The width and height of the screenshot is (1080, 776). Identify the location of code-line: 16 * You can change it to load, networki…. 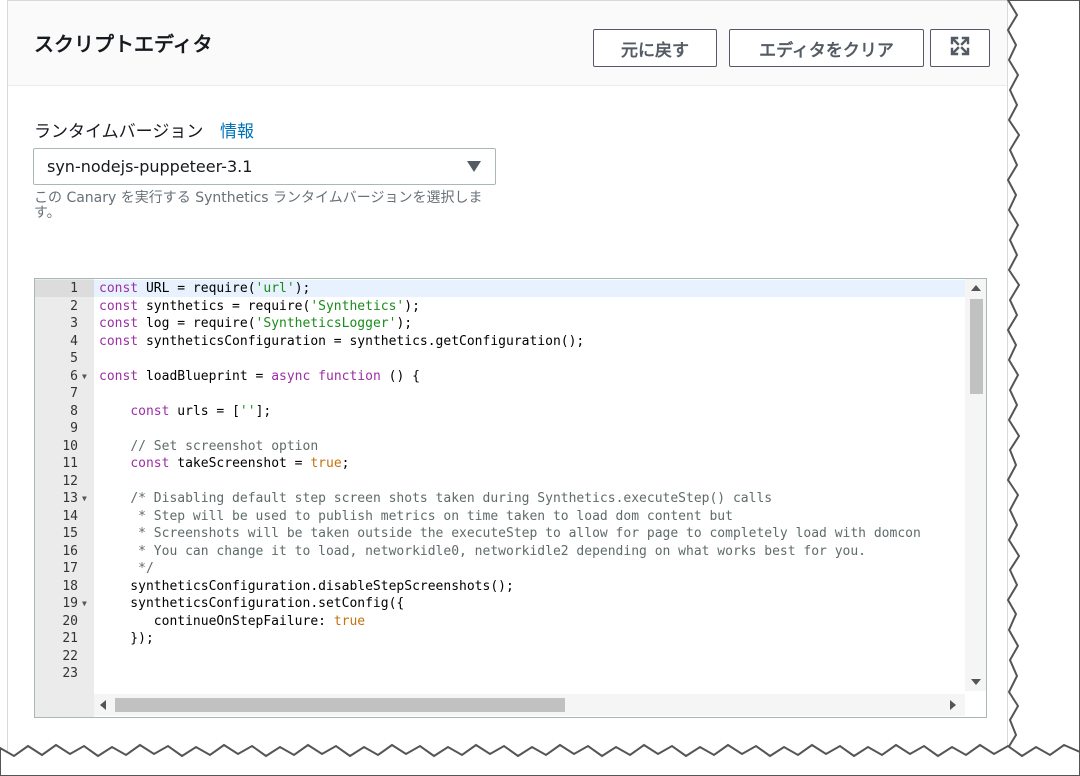
(500, 552).